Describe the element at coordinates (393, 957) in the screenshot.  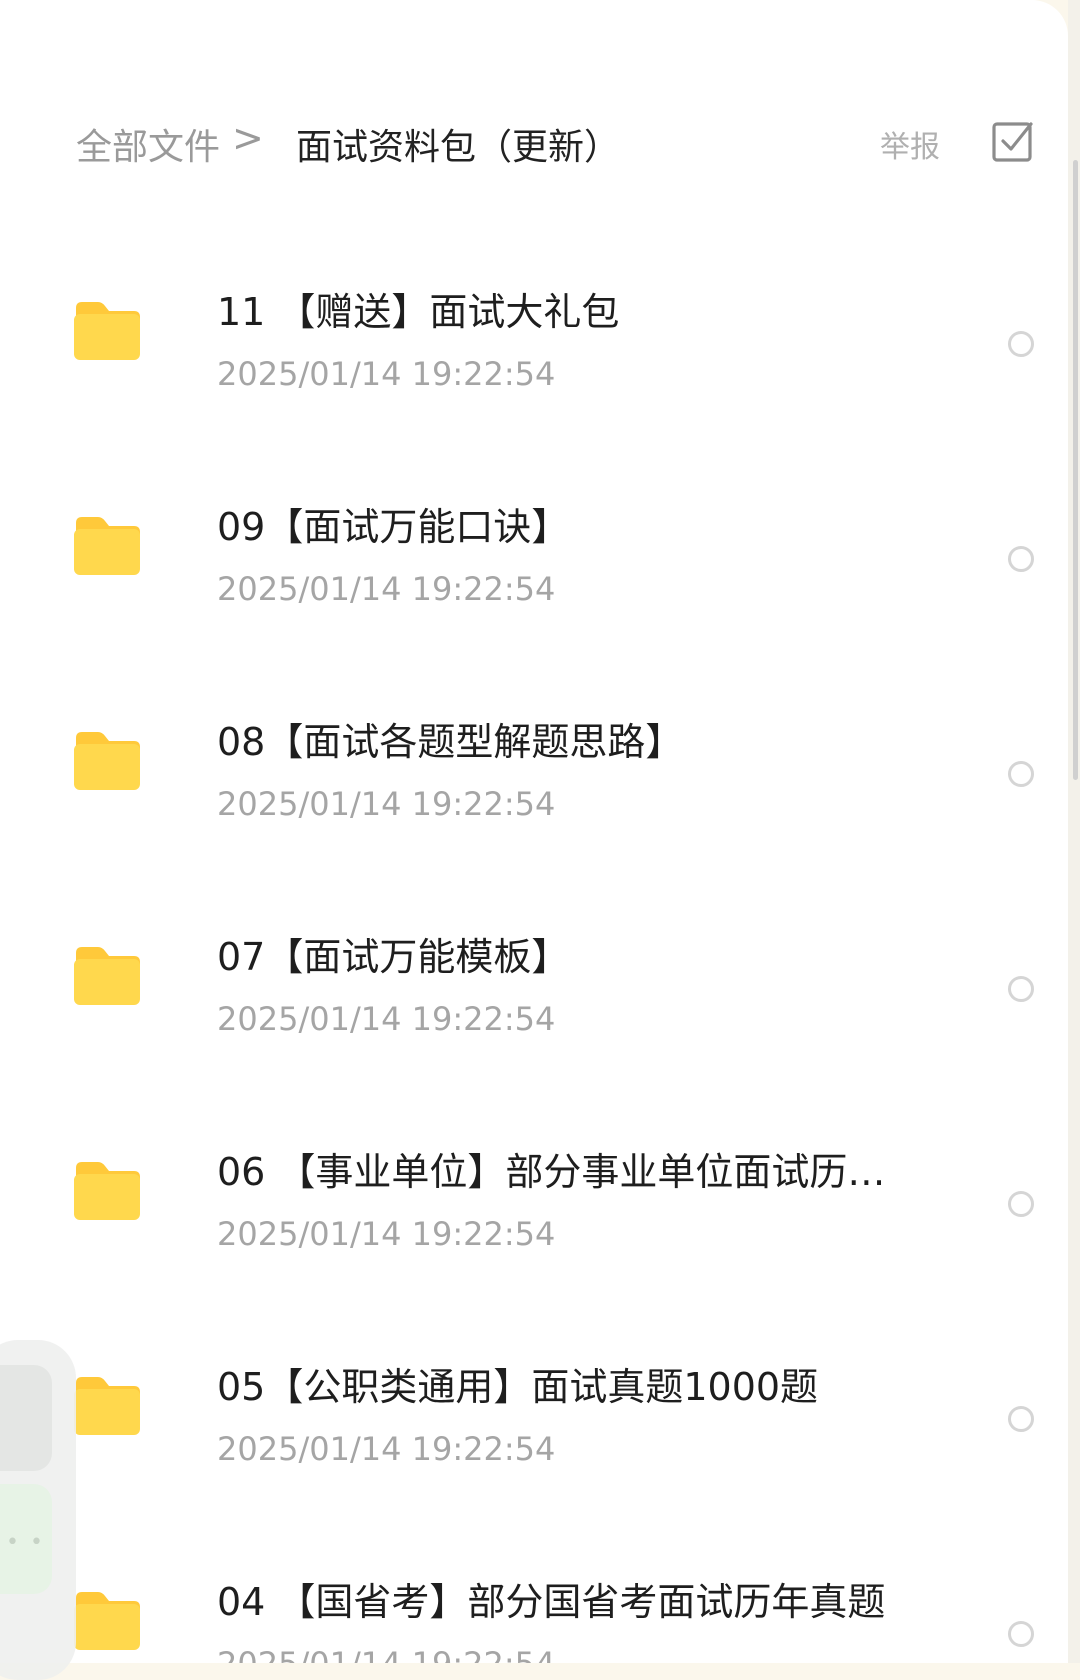
I see `file-name: 07【面试万能模板】` at that location.